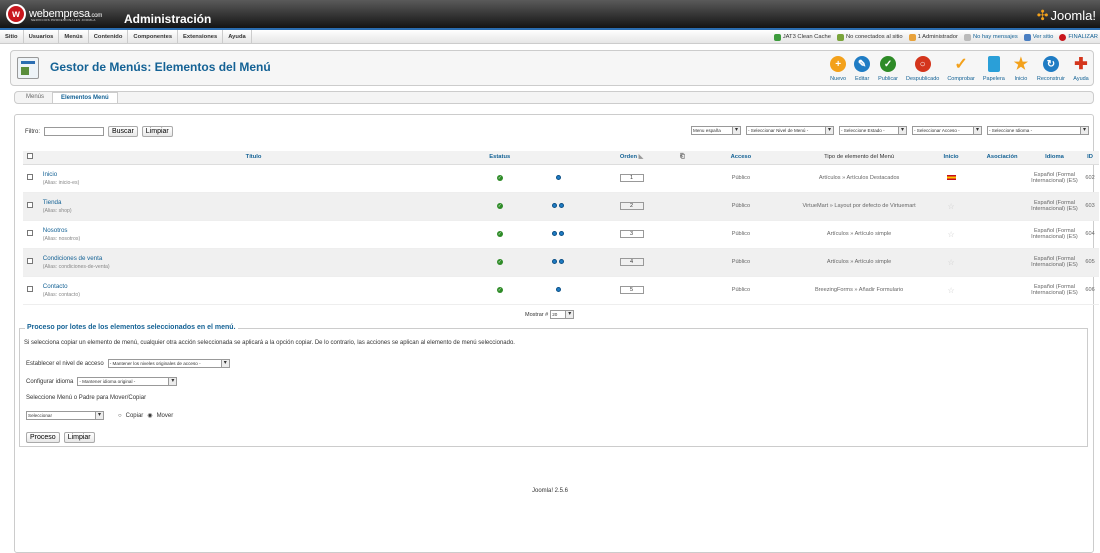  What do you see at coordinates (257, 286) in the screenshot?
I see `item-title-link: Contacto` at bounding box center [257, 286].